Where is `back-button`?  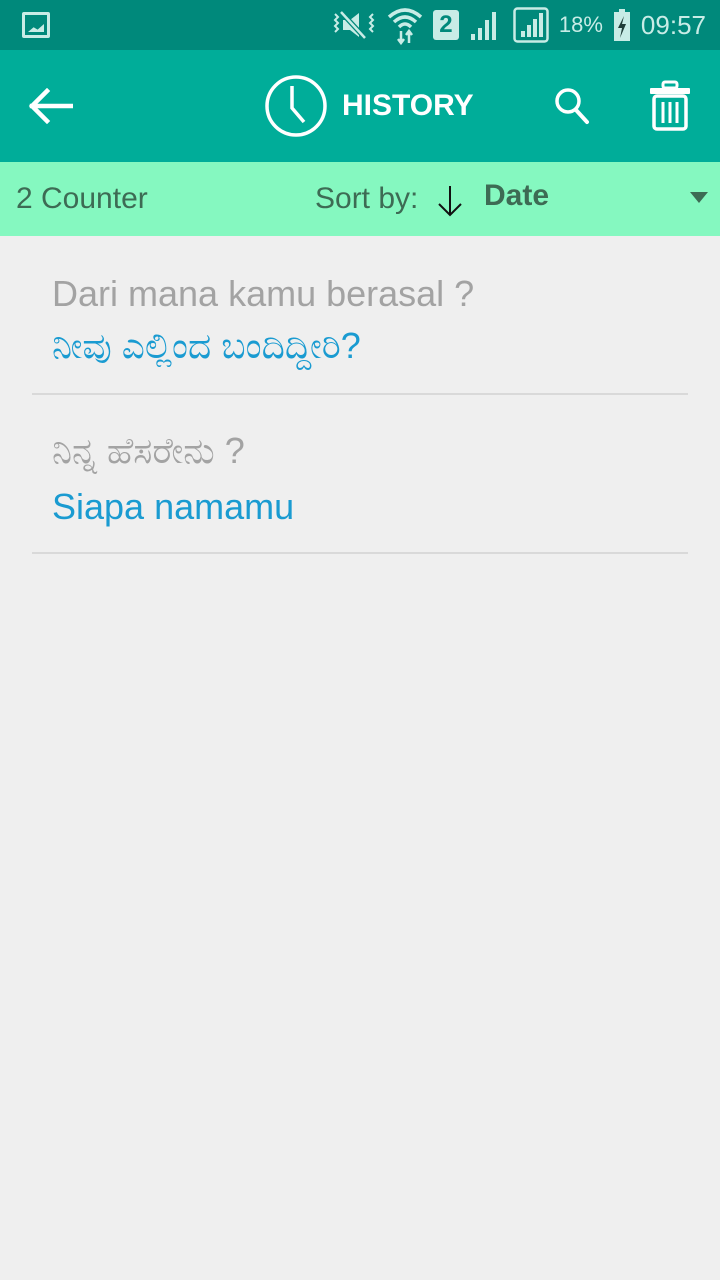 back-button is located at coordinates (50, 106).